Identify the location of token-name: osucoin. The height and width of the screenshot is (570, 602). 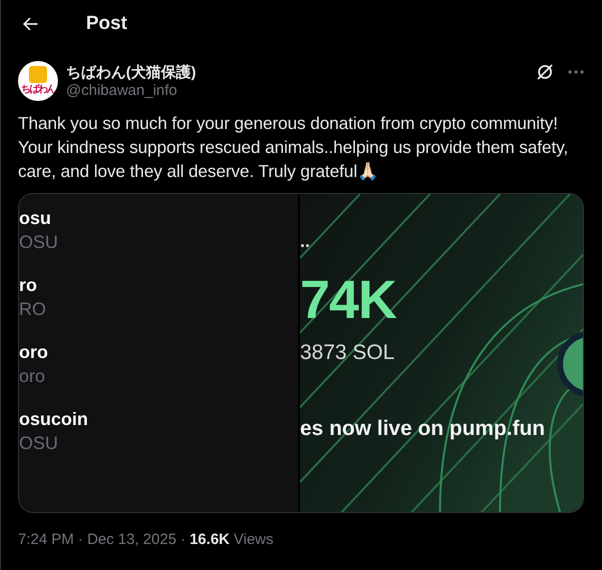
(54, 419).